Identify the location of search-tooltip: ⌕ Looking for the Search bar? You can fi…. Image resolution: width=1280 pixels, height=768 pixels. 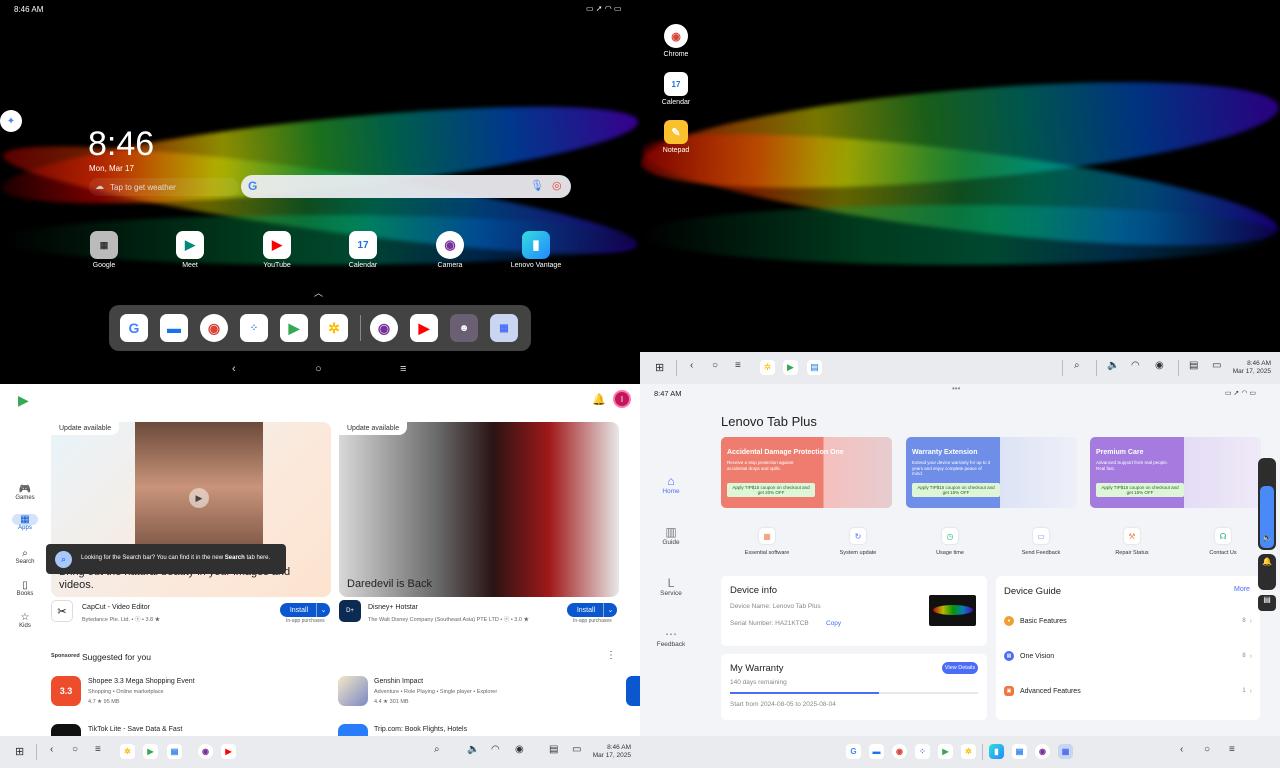
(166, 559).